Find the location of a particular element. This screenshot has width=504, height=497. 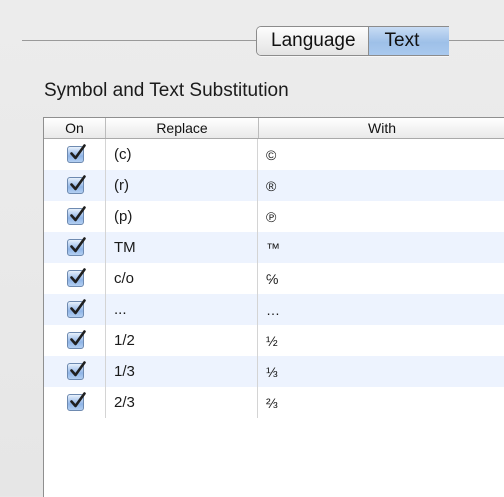

column-header-with: With is located at coordinates (381, 128).